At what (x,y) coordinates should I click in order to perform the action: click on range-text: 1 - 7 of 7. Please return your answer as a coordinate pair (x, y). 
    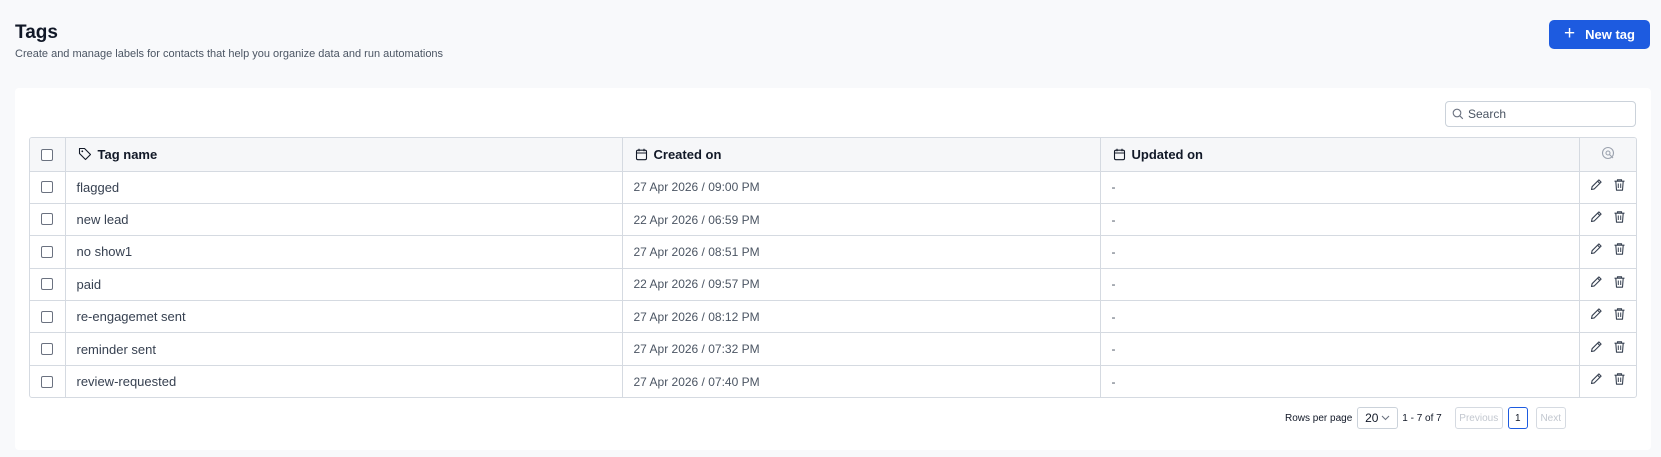
    Looking at the image, I should click on (1422, 418).